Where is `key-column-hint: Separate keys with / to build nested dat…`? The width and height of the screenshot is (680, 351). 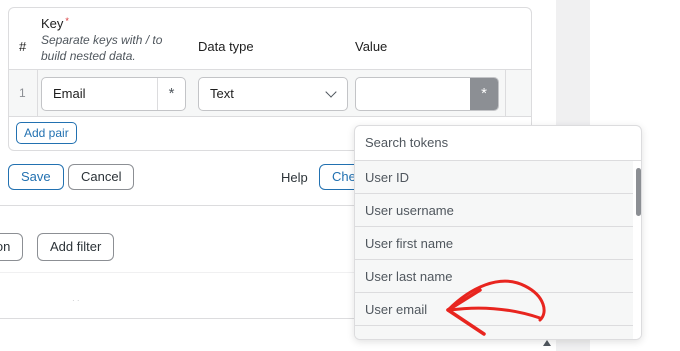
key-column-hint: Separate keys with / to build nested dat… is located at coordinates (102, 48).